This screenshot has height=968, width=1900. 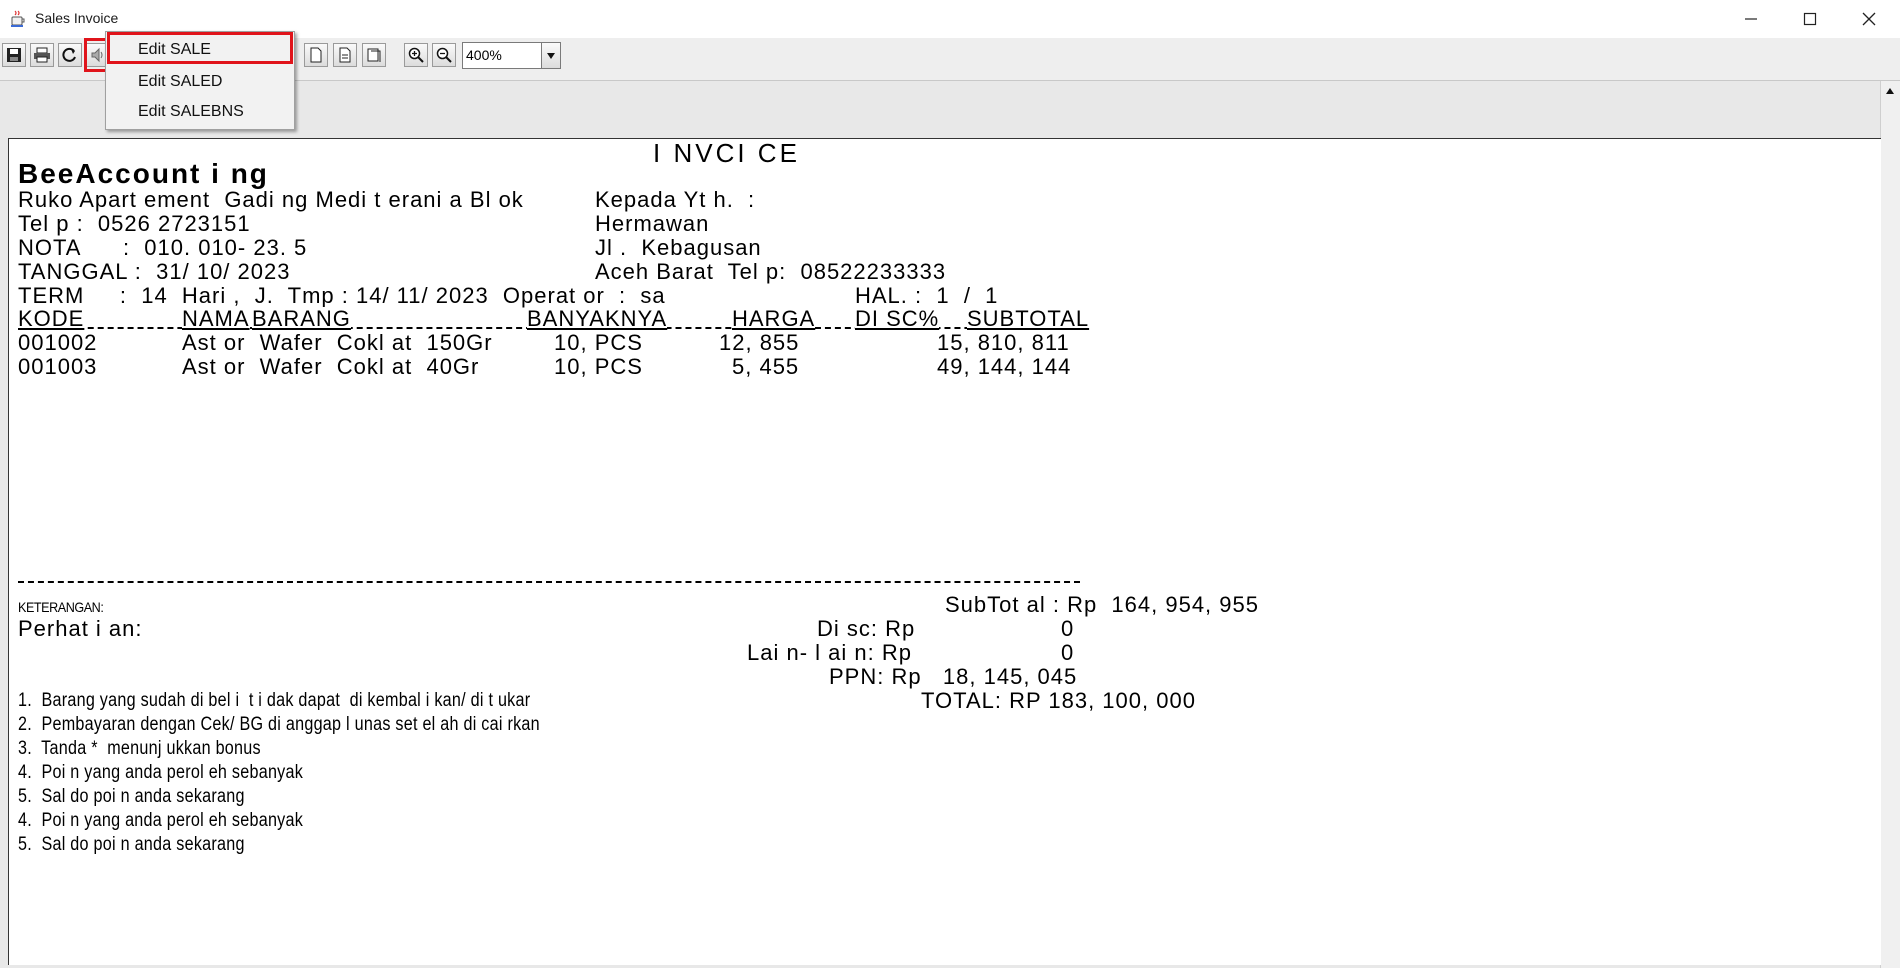 What do you see at coordinates (678, 247) in the screenshot?
I see `recipient-street: Jl . Kebagusan` at bounding box center [678, 247].